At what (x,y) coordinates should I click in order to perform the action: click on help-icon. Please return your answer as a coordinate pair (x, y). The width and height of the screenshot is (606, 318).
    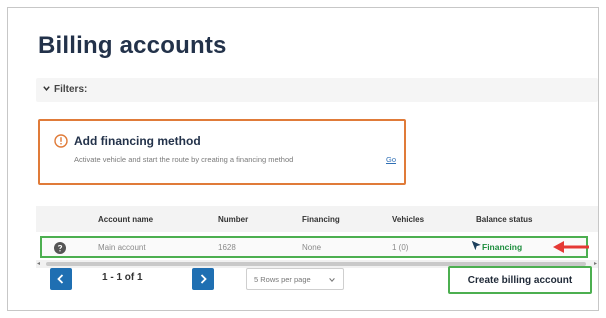
    Looking at the image, I should click on (60, 248).